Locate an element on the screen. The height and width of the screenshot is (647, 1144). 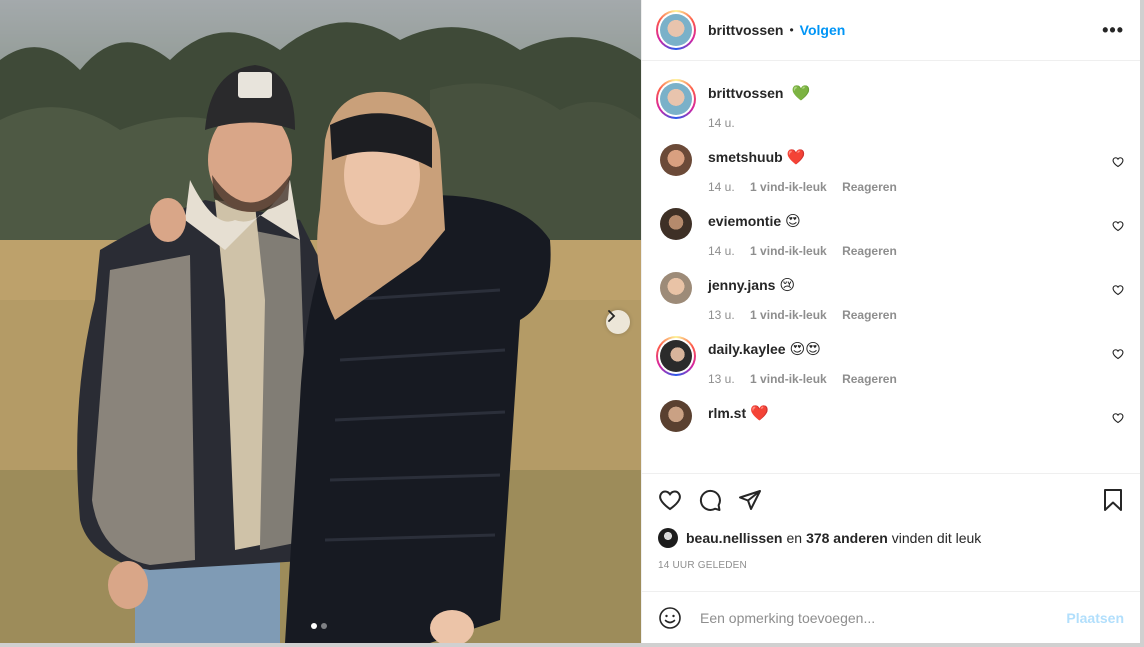
chevron-right-icon is located at coordinates (612, 316).